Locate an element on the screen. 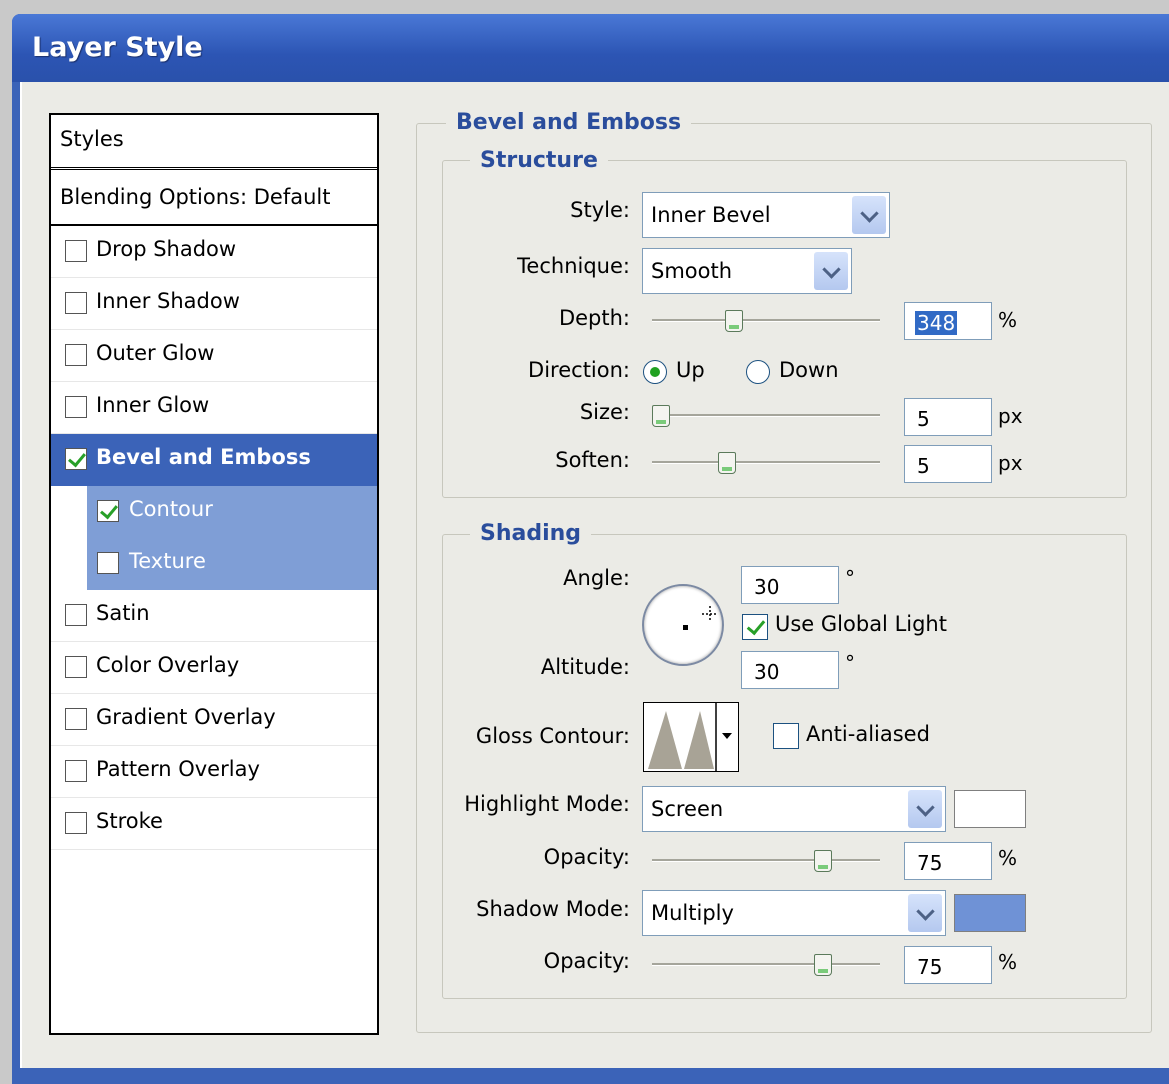 The image size is (1169, 1084). title-bar: Layer Style is located at coordinates (590, 48).